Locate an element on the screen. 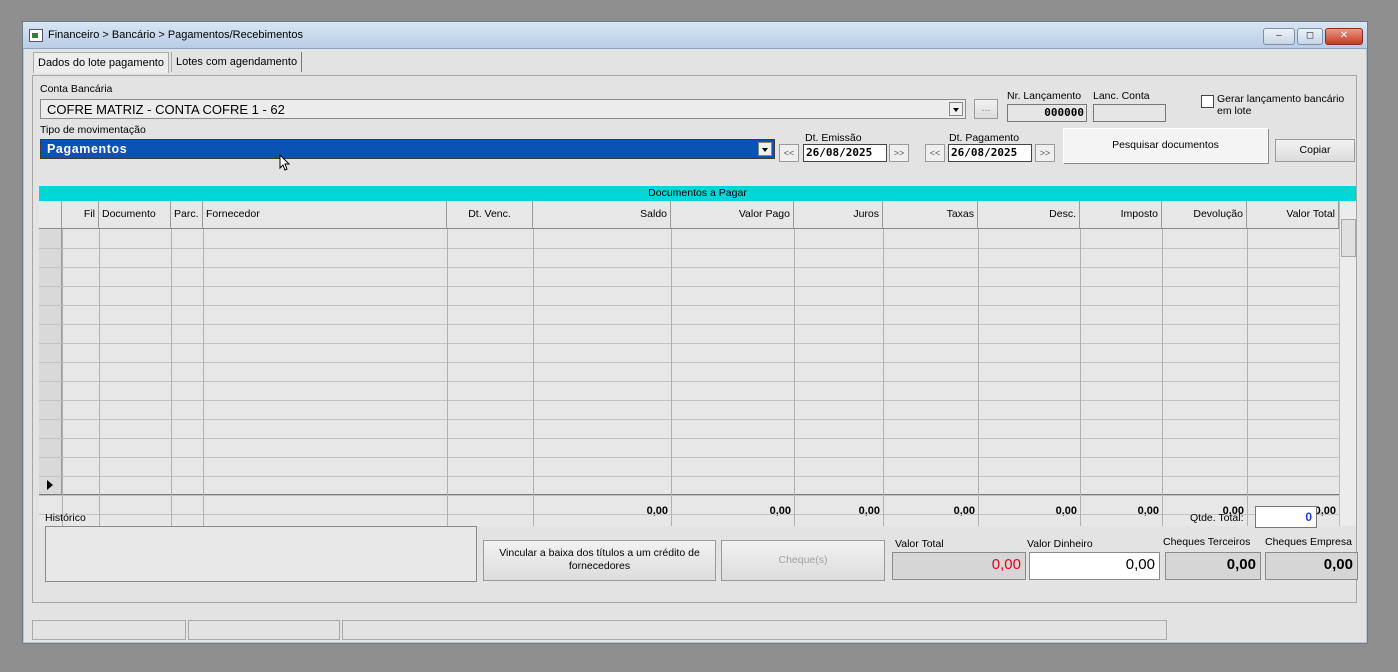 This screenshot has height=672, width=1398. col-taxas: Taxas is located at coordinates (930, 215).